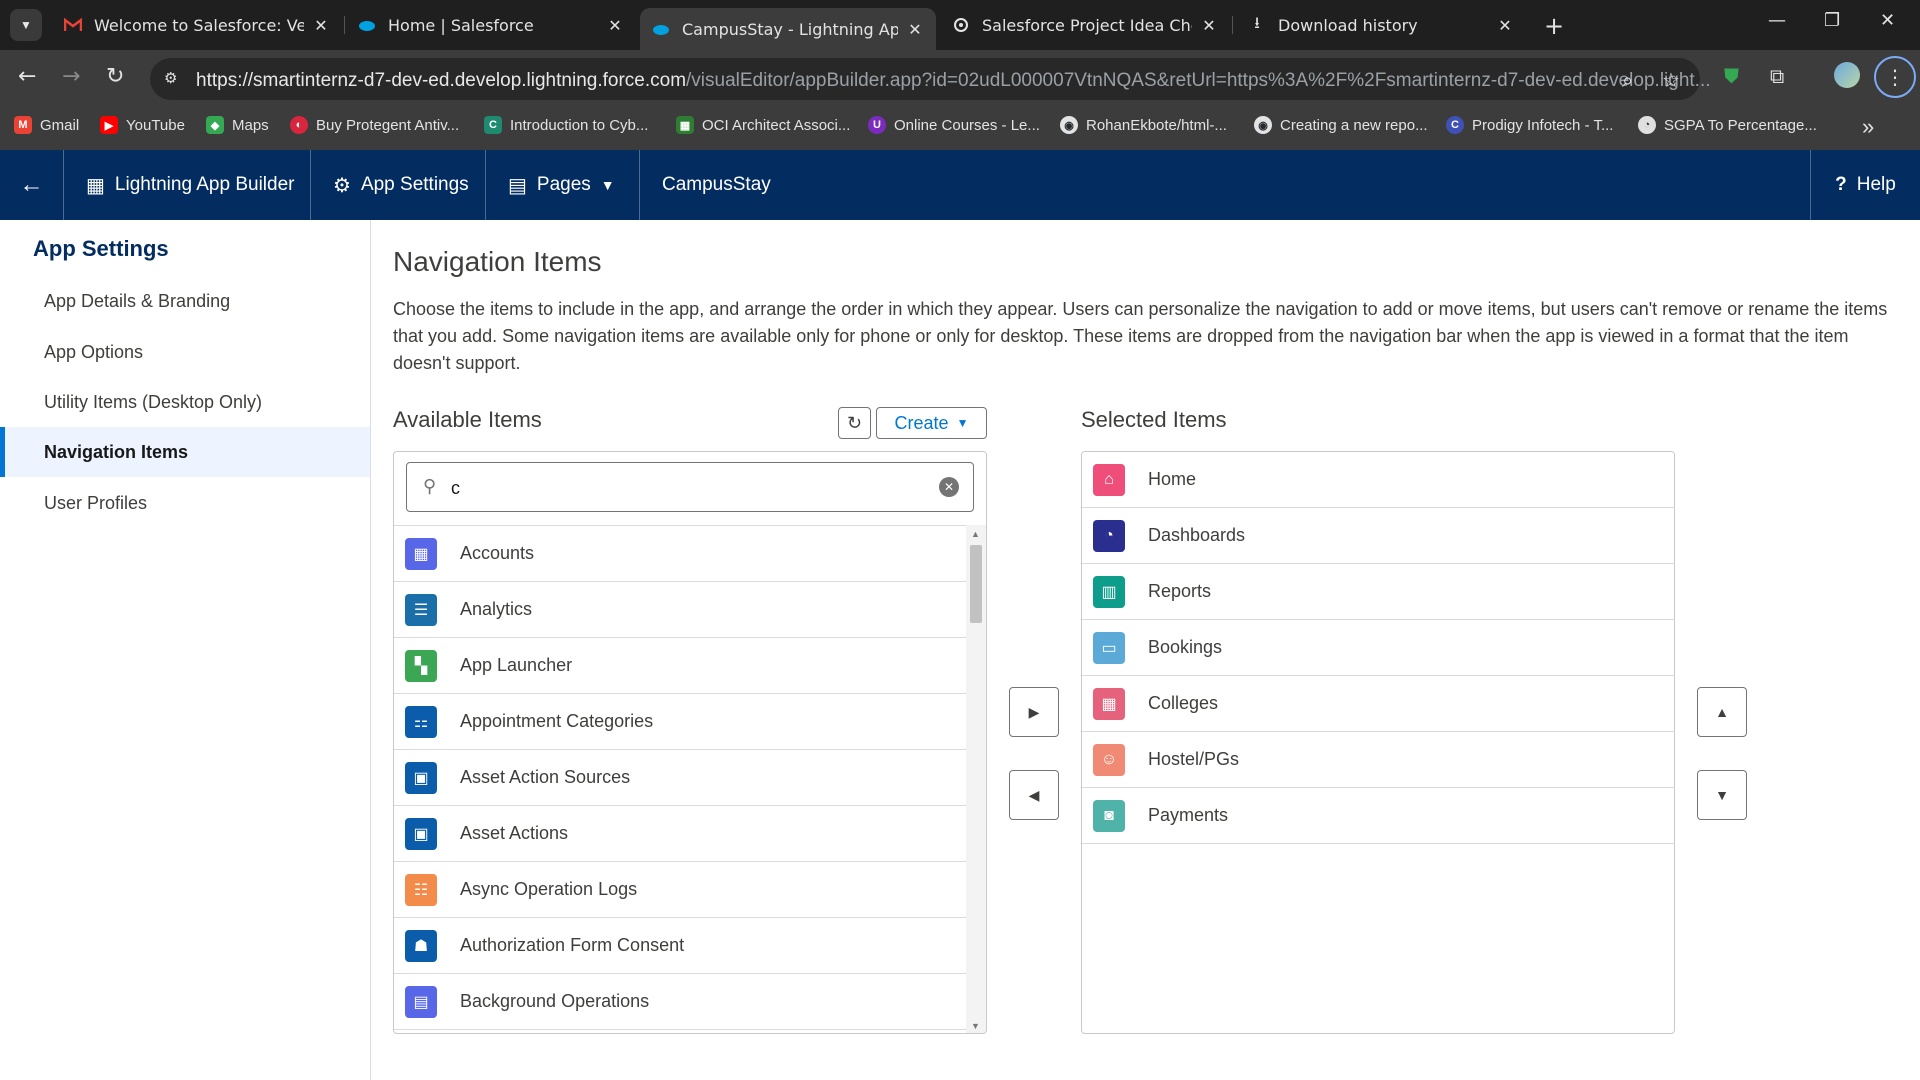  What do you see at coordinates (1722, 712) in the screenshot?
I see `move-up-button: ▲` at bounding box center [1722, 712].